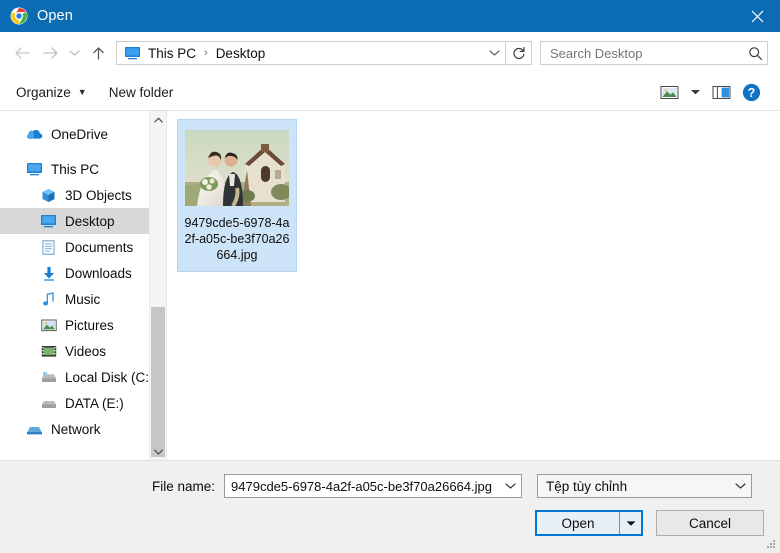  I want to click on 3d-objects-icon, so click(48, 195).